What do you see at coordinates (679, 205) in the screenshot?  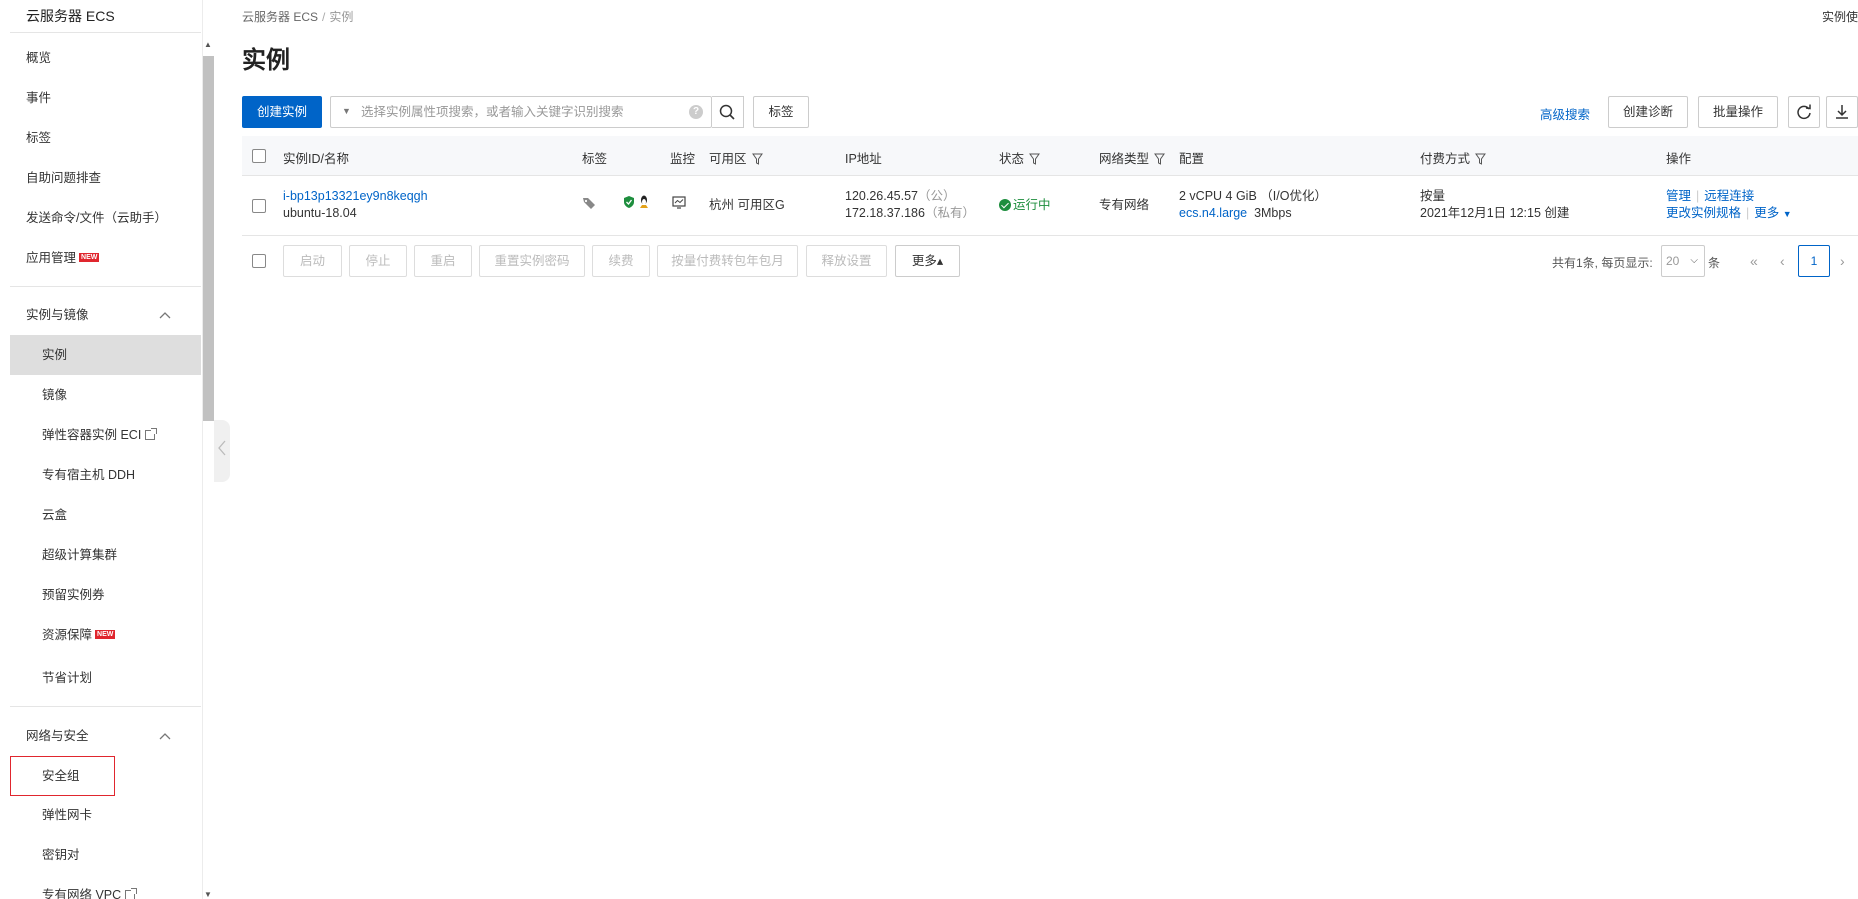 I see `monitor-icon` at bounding box center [679, 205].